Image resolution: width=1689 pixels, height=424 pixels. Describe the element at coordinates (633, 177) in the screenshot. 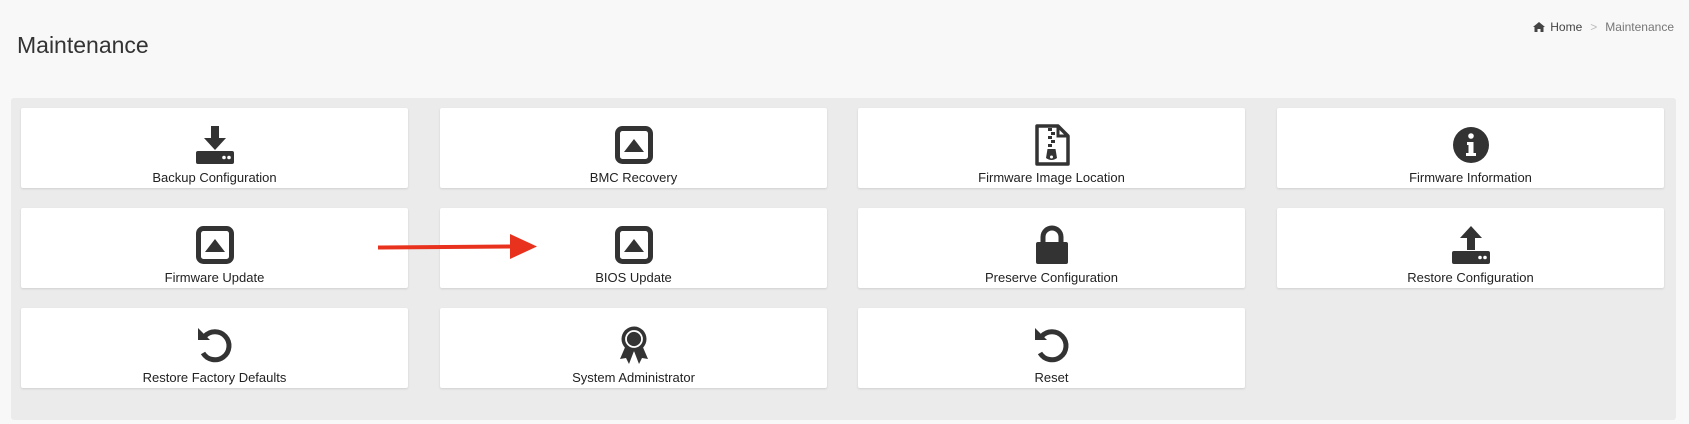

I see `tile-label: BMC Recovery` at that location.